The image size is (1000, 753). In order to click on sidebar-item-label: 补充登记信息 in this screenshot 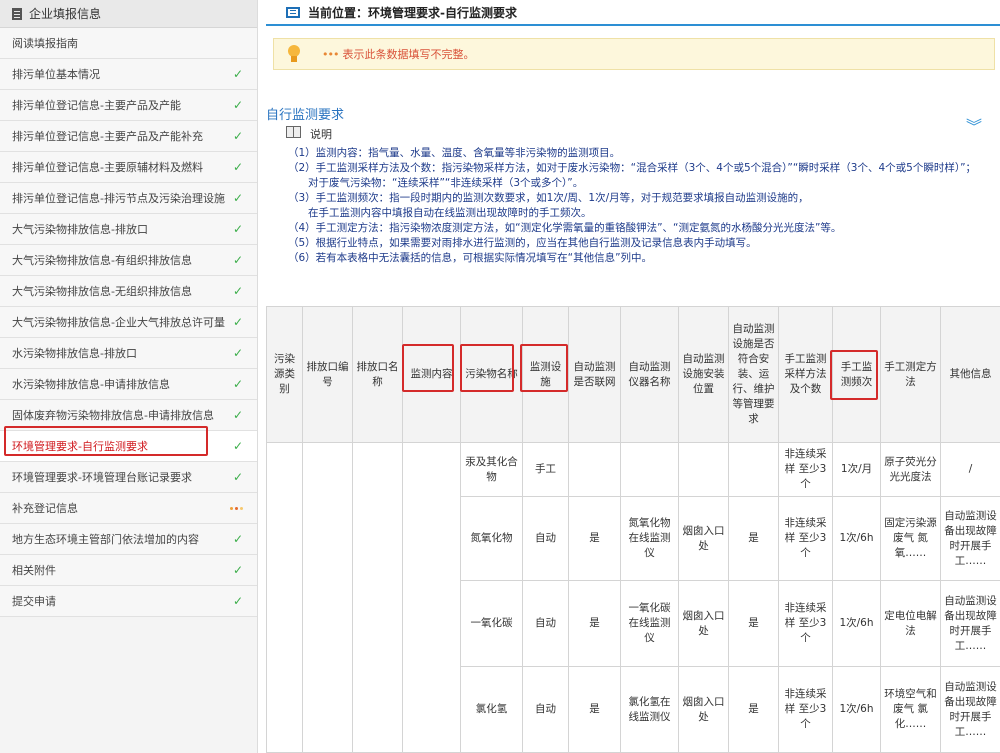, I will do `click(45, 508)`.